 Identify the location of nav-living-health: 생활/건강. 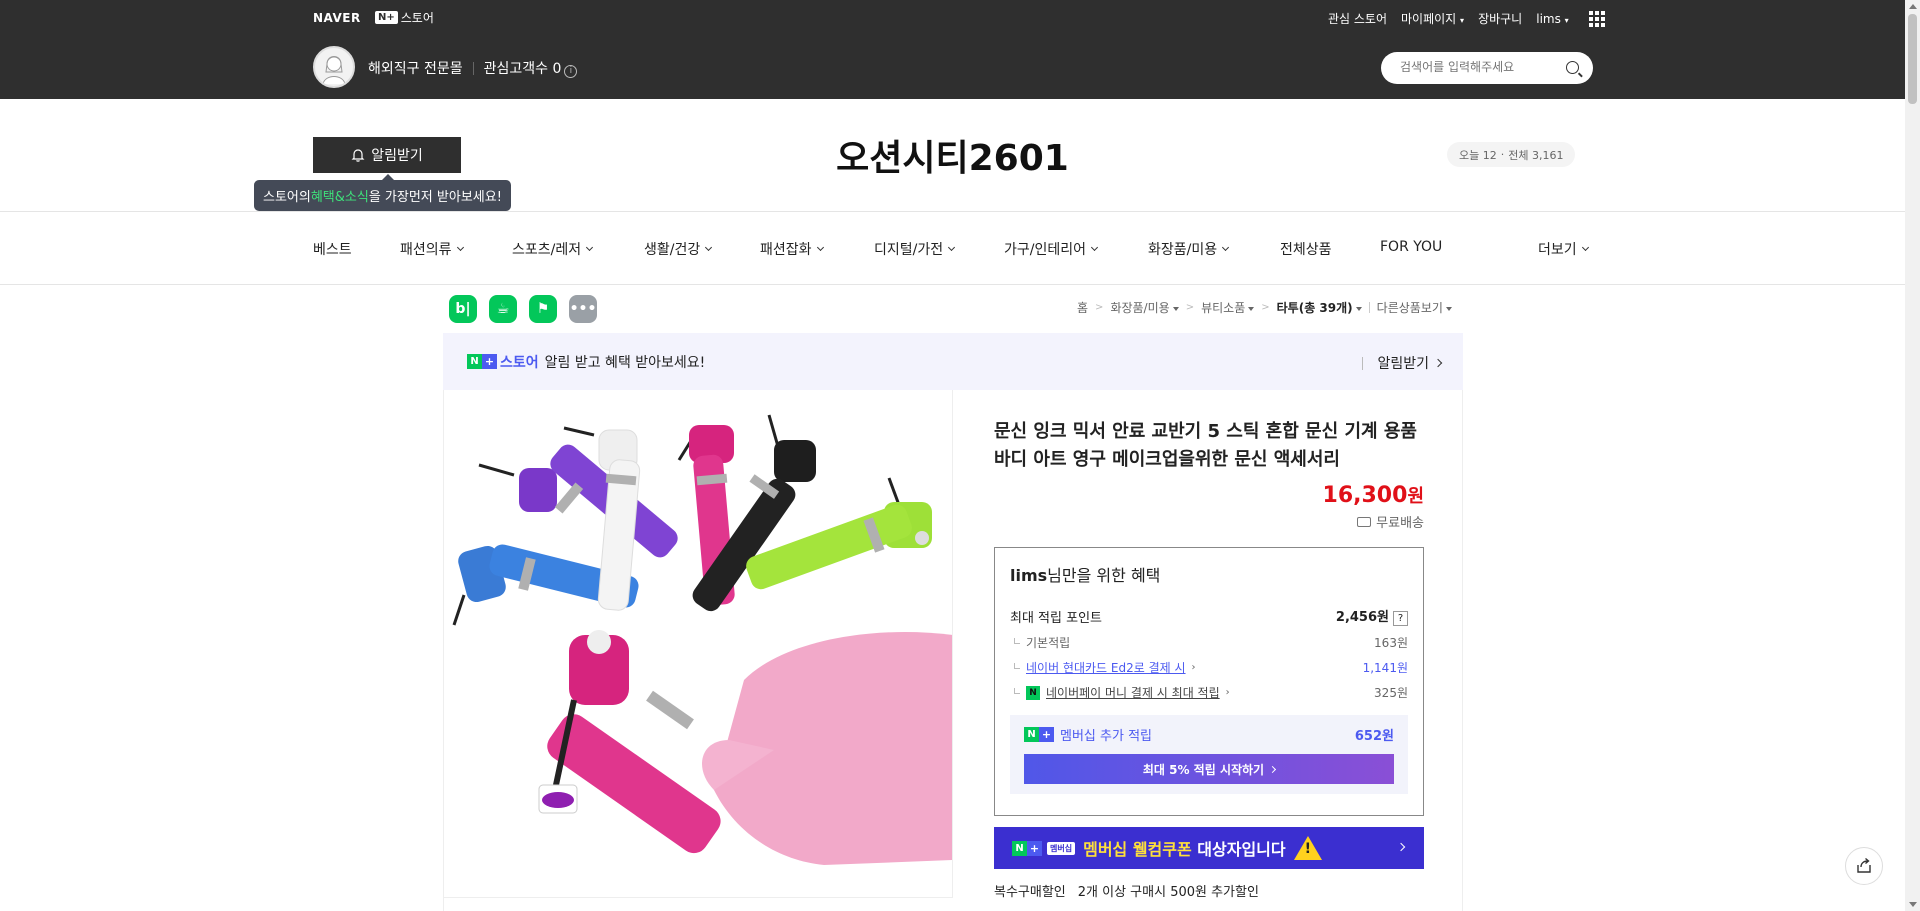
(678, 249).